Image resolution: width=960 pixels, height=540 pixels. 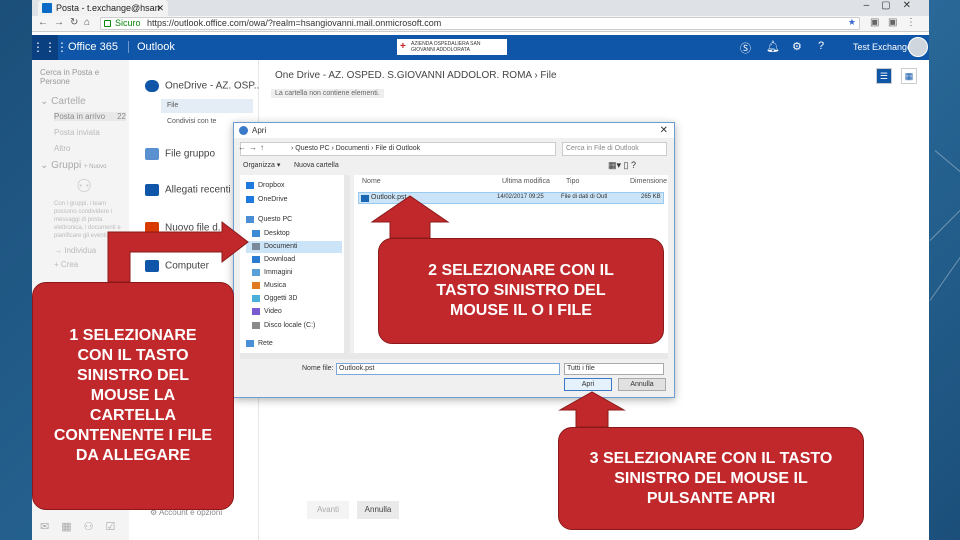 I want to click on horizontal-scrollbar, so click(x=454, y=356).